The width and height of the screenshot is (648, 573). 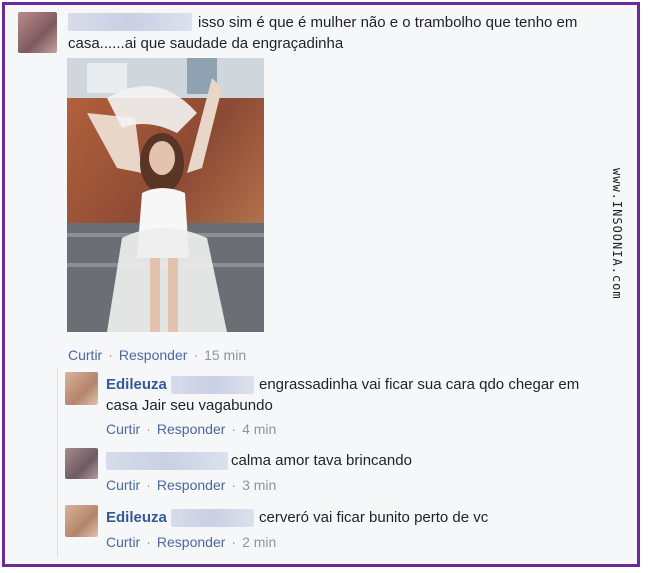 What do you see at coordinates (225, 355) in the screenshot?
I see `post-timestamp: 15 min` at bounding box center [225, 355].